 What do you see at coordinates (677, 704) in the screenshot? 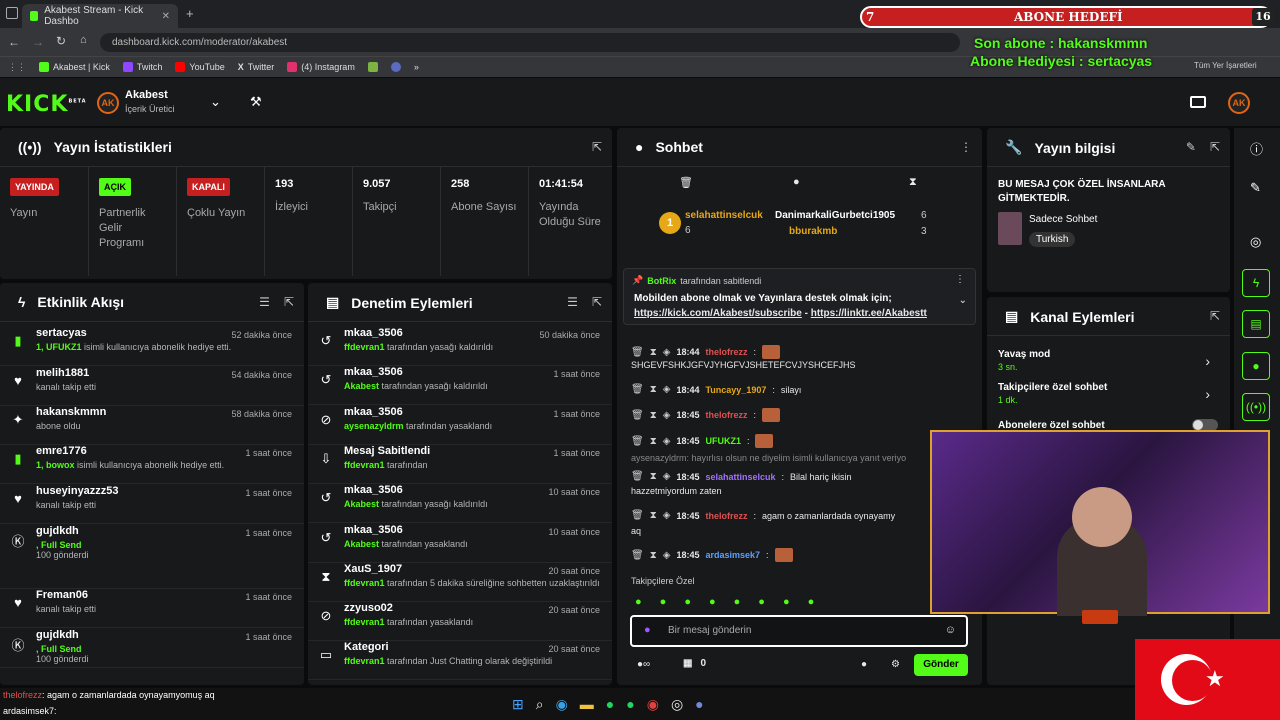
I see `obs-icon: ◎` at bounding box center [677, 704].